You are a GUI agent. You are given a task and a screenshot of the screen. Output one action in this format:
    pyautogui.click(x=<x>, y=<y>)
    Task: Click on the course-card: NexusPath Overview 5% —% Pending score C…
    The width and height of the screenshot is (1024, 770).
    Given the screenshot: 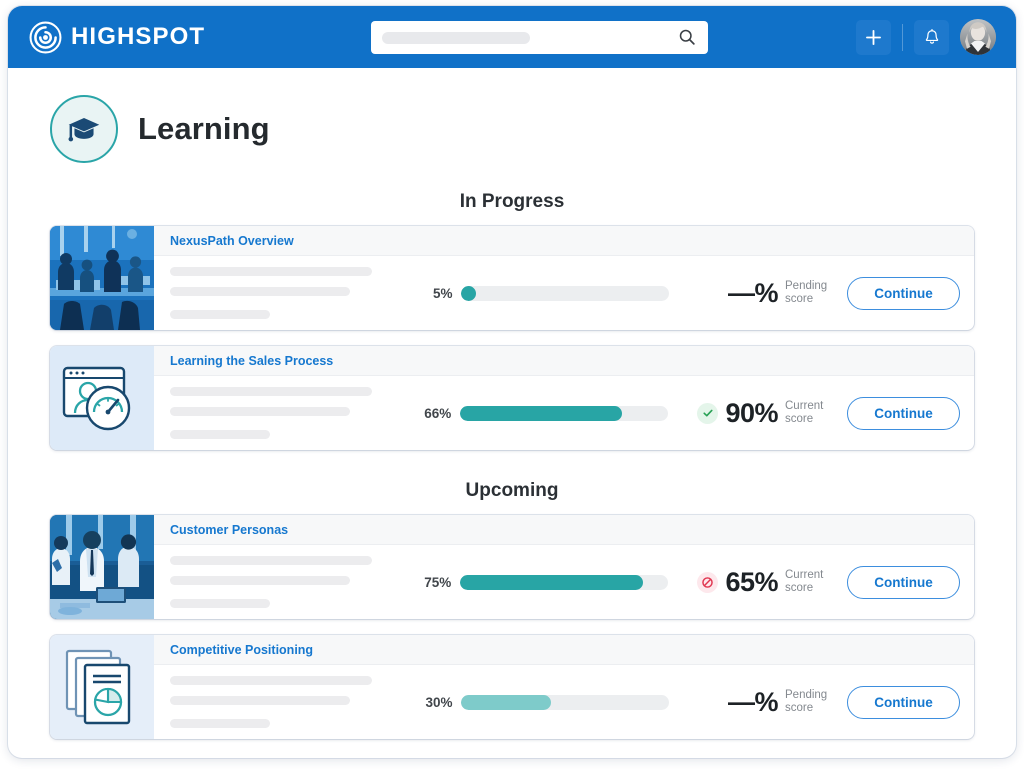 What is the action you would take?
    pyautogui.click(x=512, y=278)
    